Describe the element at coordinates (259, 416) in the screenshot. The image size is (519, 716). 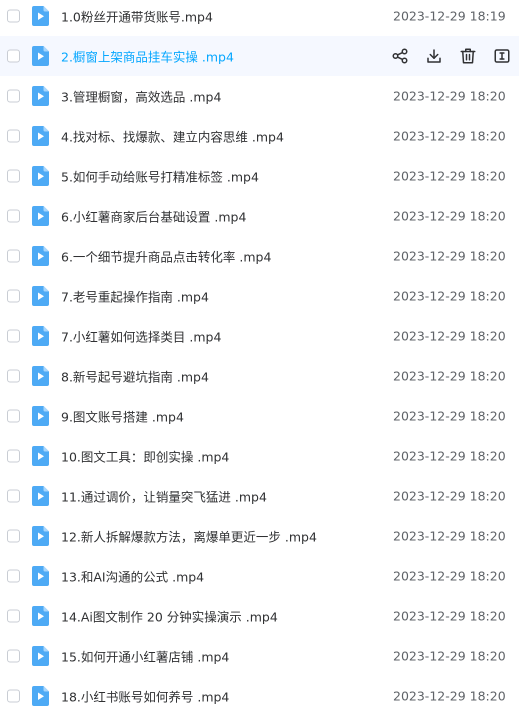
I see `file-row: 9.图文账号搭建 .mp4 2023-12-29 18:20` at that location.